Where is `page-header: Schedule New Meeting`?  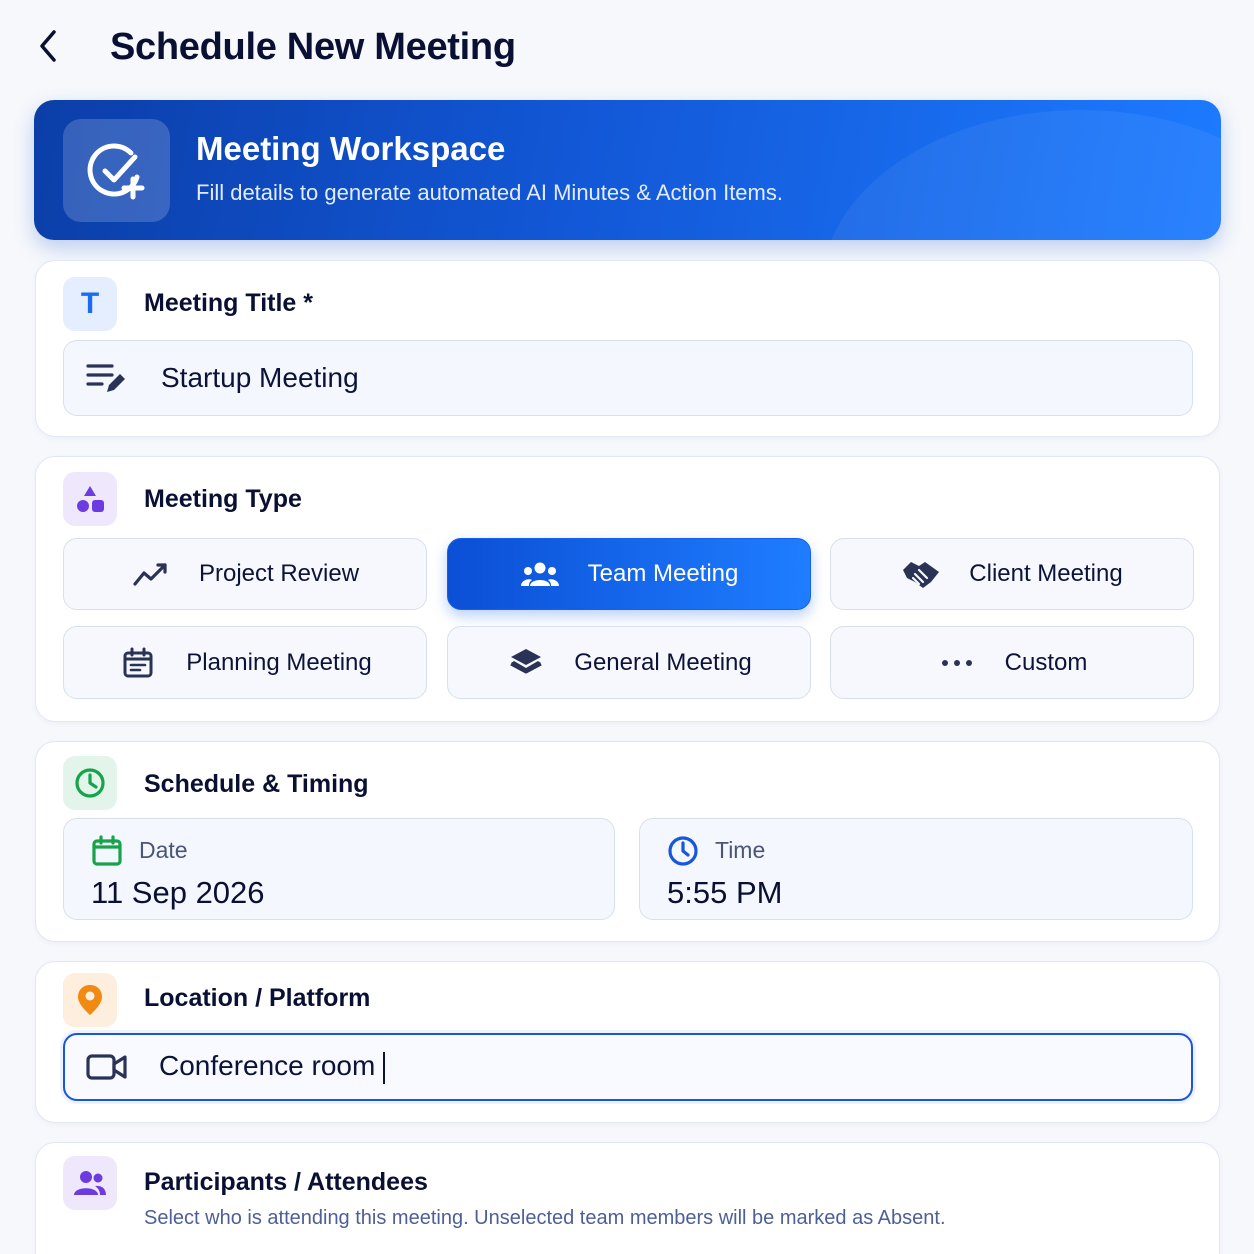 page-header: Schedule New Meeting is located at coordinates (627, 48).